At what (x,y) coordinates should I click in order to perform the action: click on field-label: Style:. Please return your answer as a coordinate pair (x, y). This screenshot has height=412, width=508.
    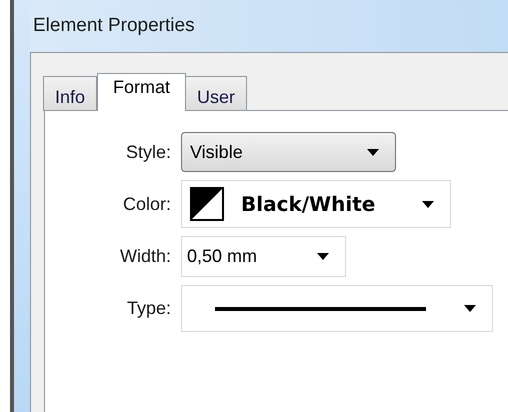
    Looking at the image, I should click on (148, 152).